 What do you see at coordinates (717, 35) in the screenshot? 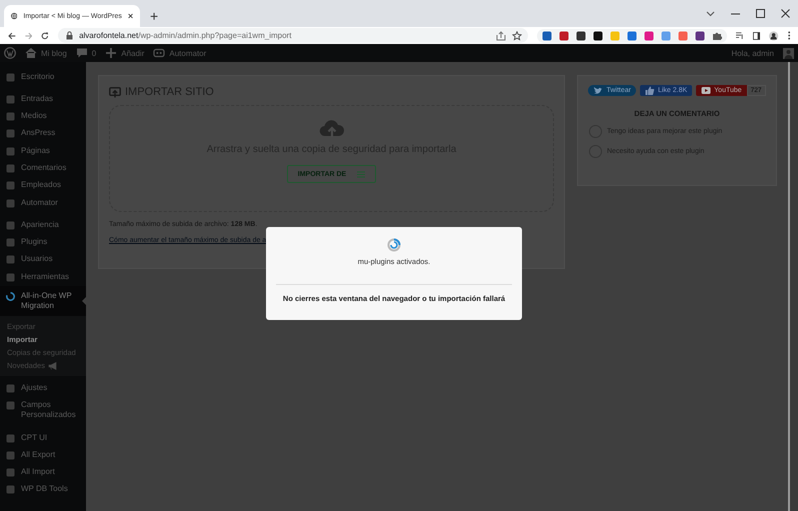
I see `puzzle-icon` at bounding box center [717, 35].